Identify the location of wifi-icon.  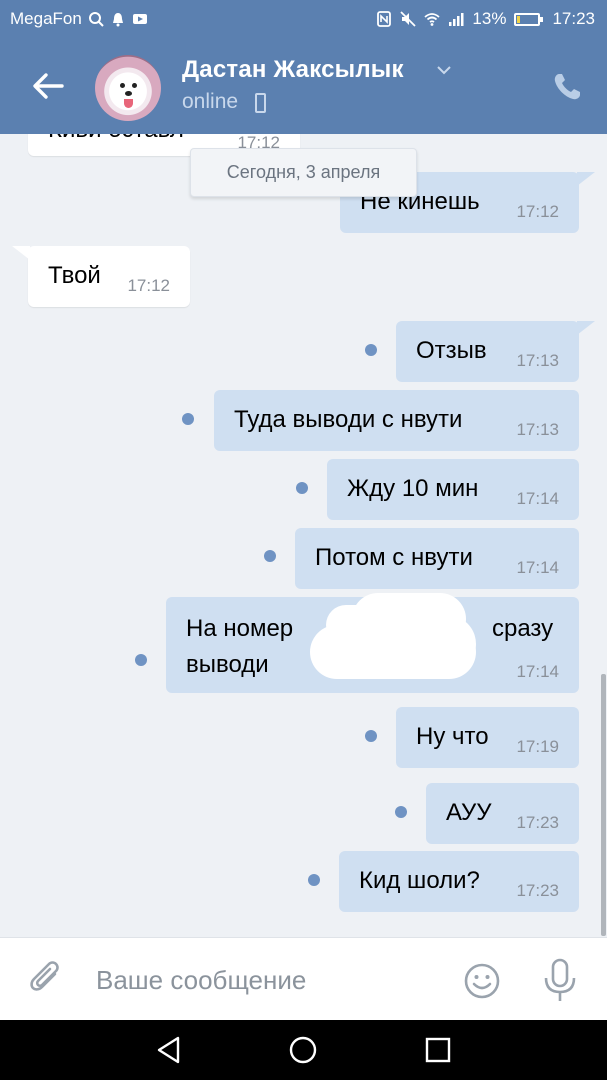
(432, 19).